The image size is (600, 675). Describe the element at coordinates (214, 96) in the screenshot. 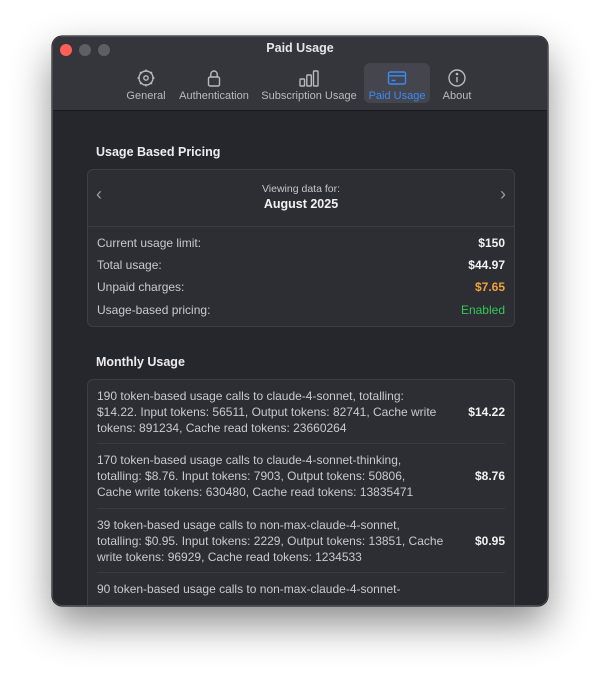

I see `tab-authentication-label: Authentication` at that location.